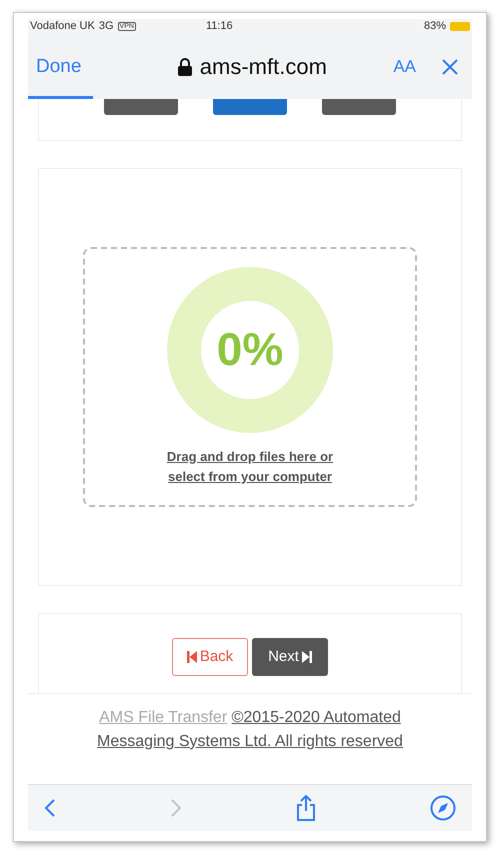  What do you see at coordinates (185, 67) in the screenshot?
I see `lock-icon` at bounding box center [185, 67].